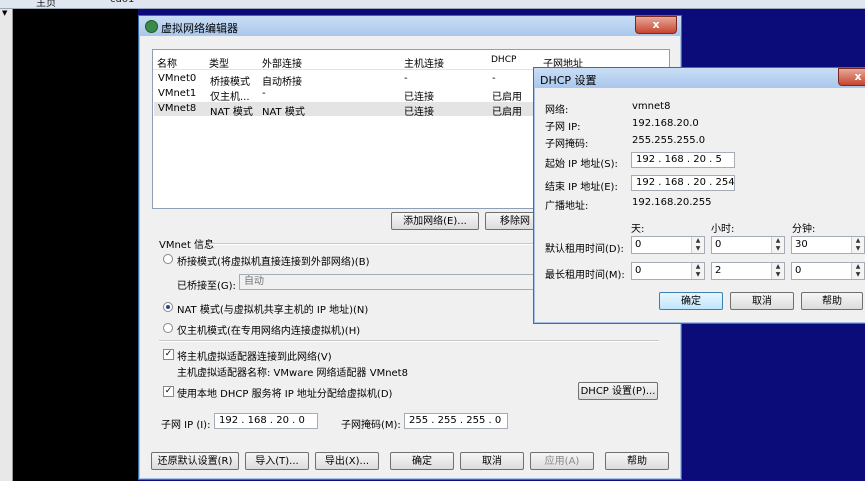  What do you see at coordinates (494, 78) in the screenshot?
I see `row-dhcp: -` at bounding box center [494, 78].